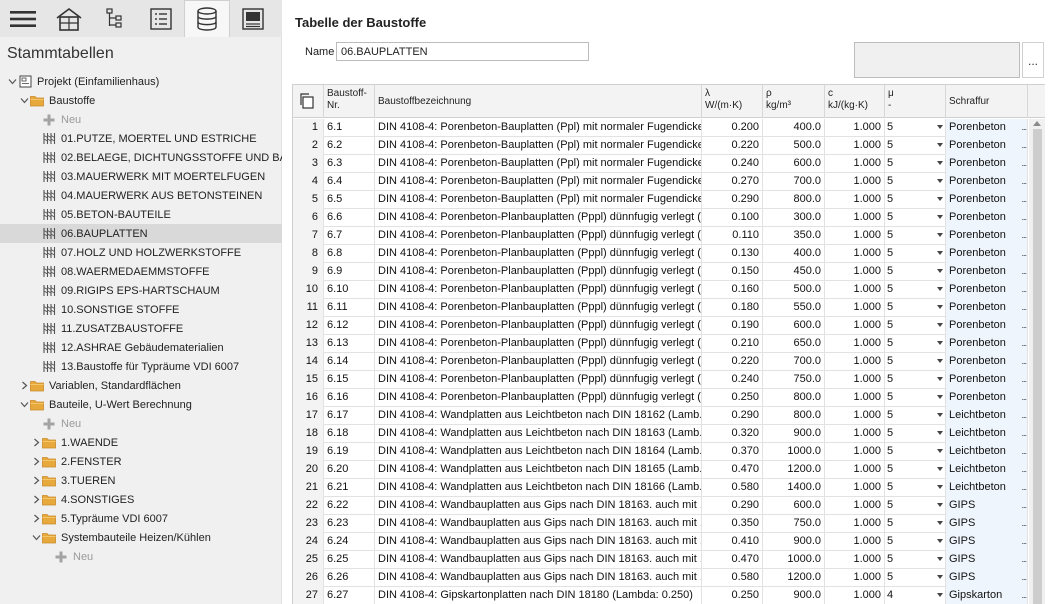  What do you see at coordinates (349, 308) in the screenshot?
I see `cell-nr: 6.11` at bounding box center [349, 308].